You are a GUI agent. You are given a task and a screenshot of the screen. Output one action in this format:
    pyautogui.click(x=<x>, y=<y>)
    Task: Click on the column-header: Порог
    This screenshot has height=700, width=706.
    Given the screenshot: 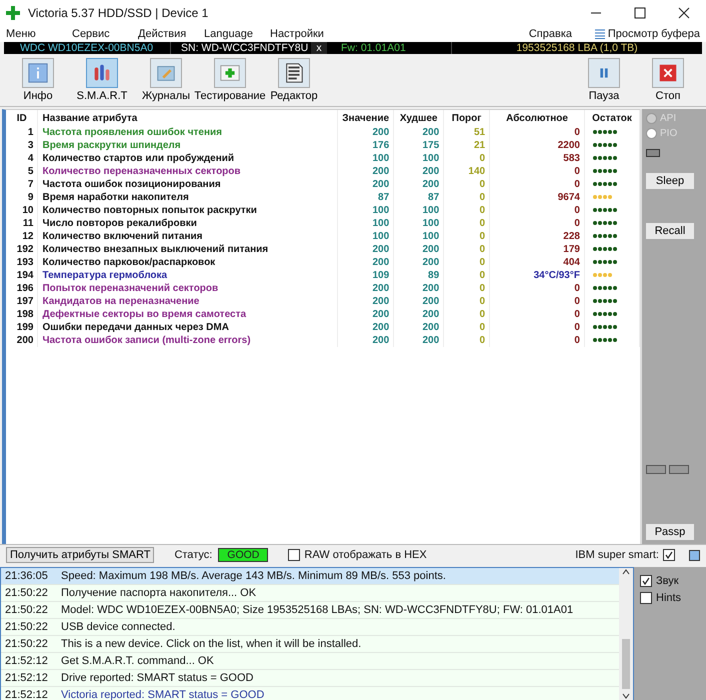 What is the action you would take?
    pyautogui.click(x=467, y=118)
    